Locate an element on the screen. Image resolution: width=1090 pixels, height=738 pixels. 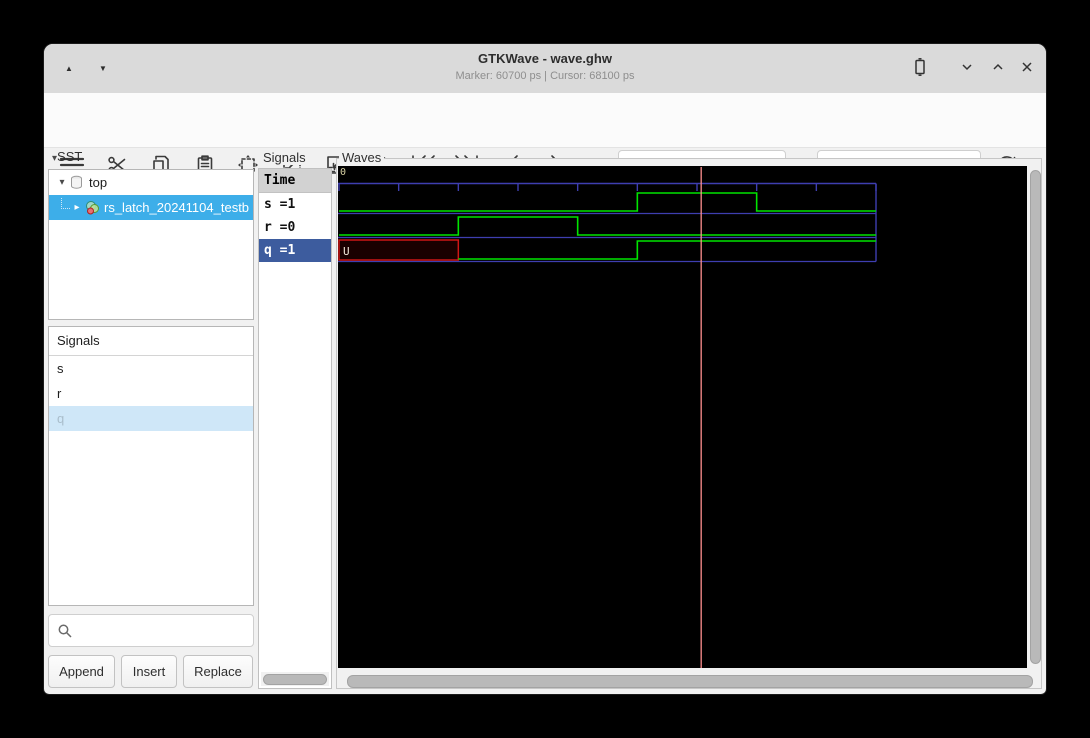
waves-vscrollbar-thumb is located at coordinates (1035, 417).